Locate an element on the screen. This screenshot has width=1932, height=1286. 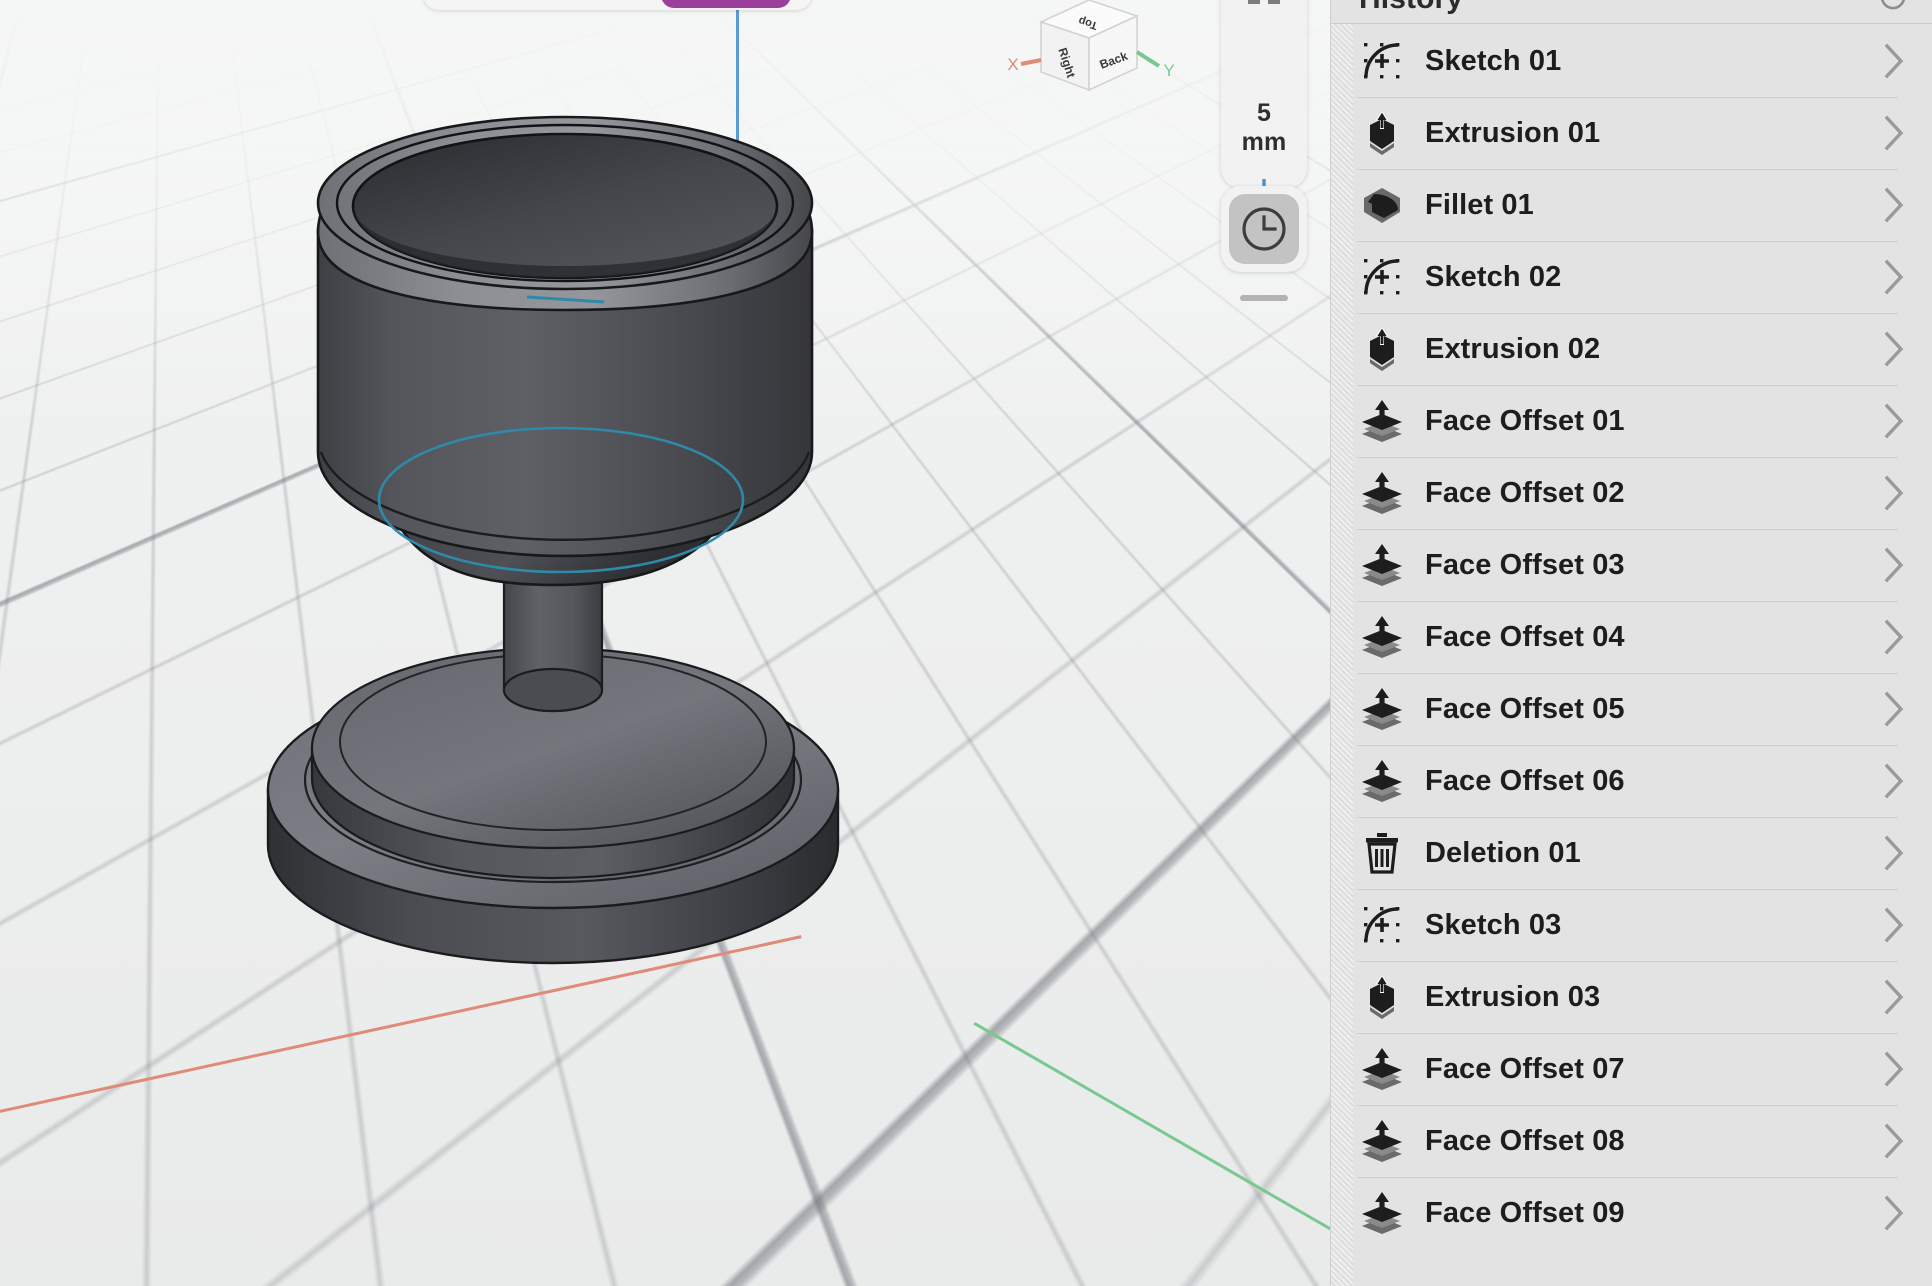
history-item-label: Face Offset 05 is located at coordinates (1525, 708).